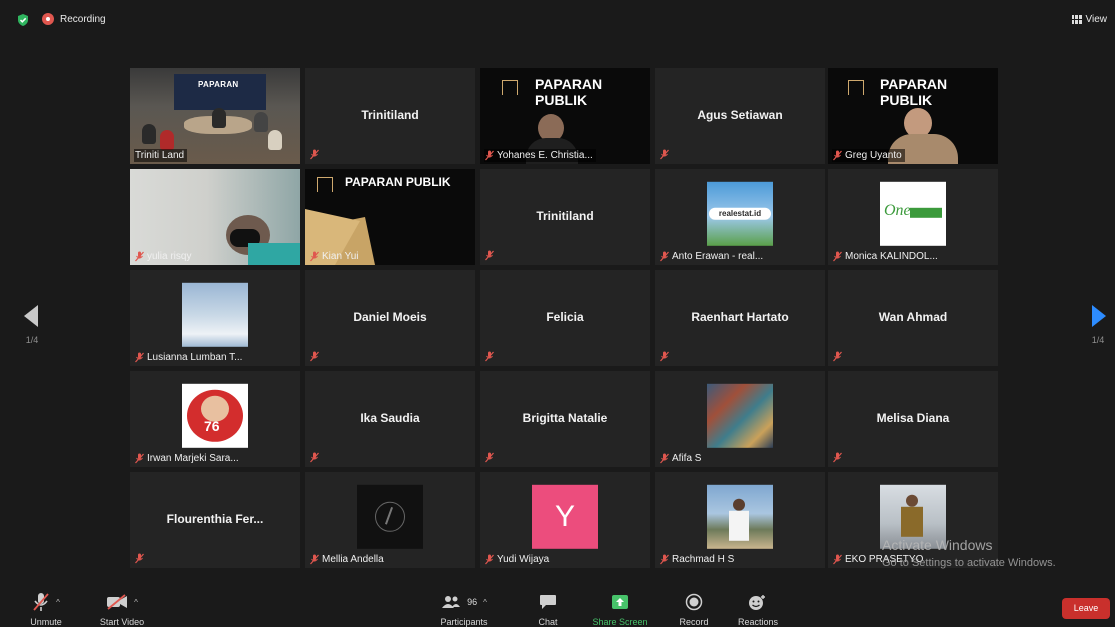 The image size is (1115, 627). I want to click on view-label: View, so click(1096, 19).